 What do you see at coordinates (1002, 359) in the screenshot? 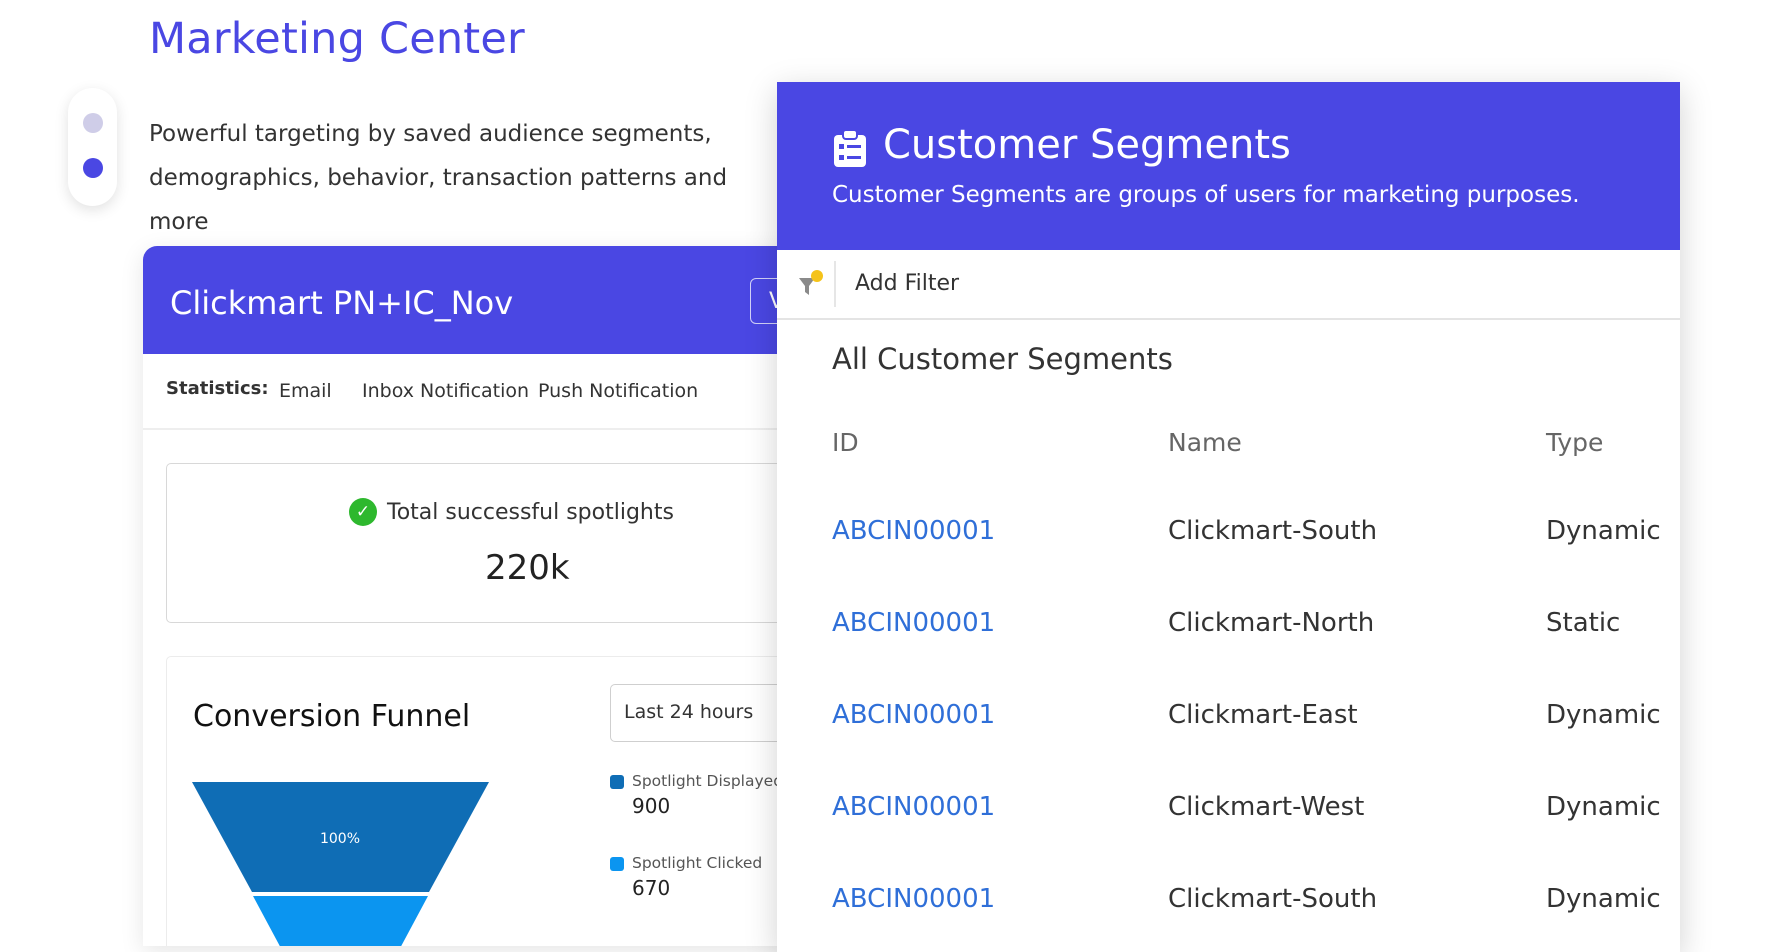
I see `section-title: All Customer Segments` at bounding box center [1002, 359].